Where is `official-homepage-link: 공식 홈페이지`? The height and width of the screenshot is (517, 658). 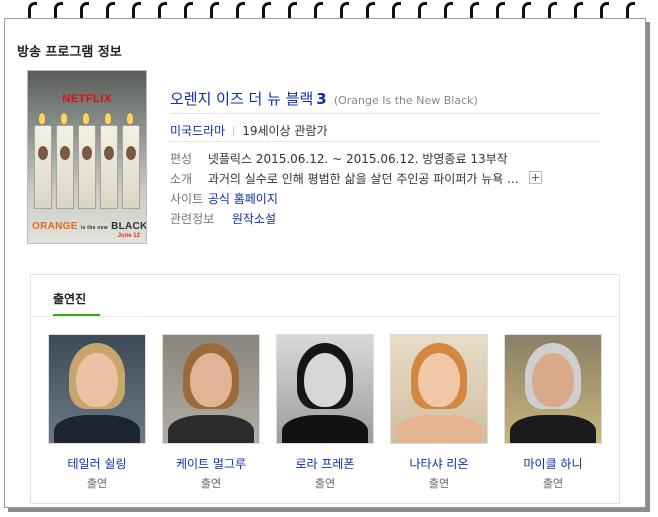
official-homepage-link: 공식 홈페이지 is located at coordinates (243, 199).